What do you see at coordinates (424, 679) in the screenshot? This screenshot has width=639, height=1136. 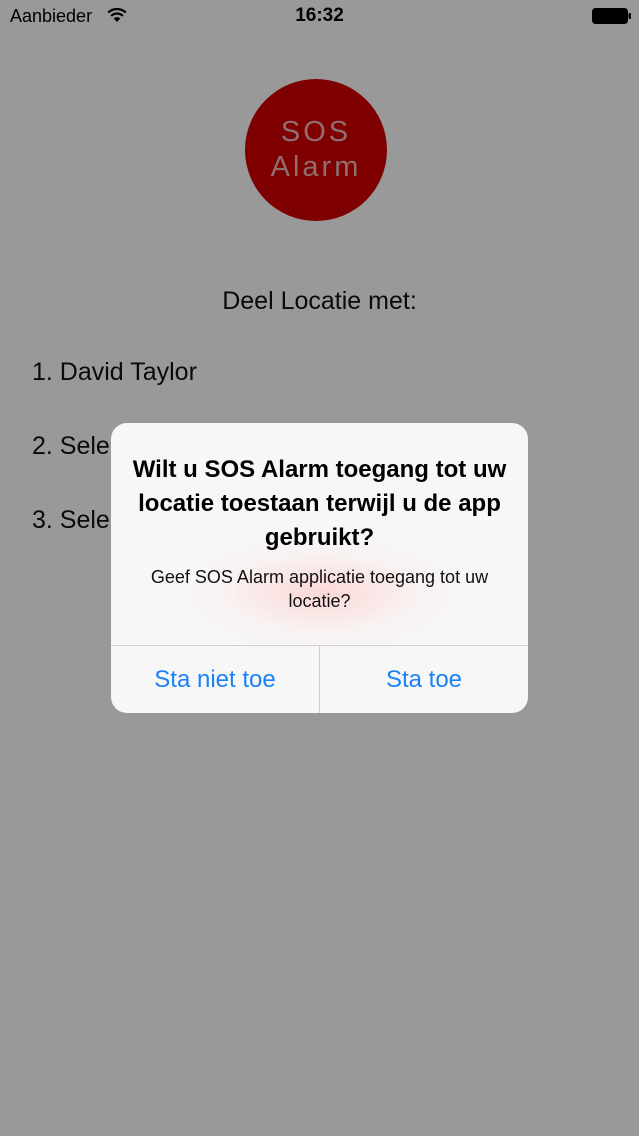 I see `allow-button: Sta toe` at bounding box center [424, 679].